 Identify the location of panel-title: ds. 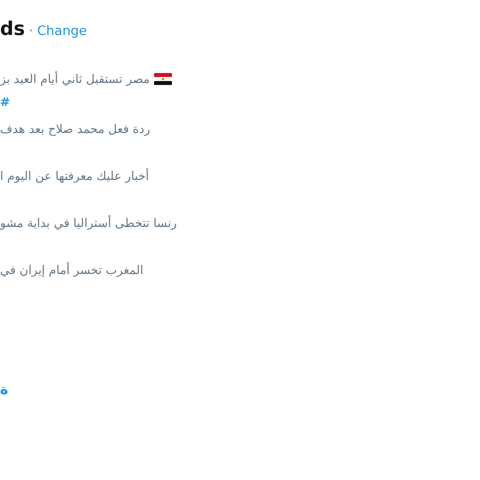
(12, 29).